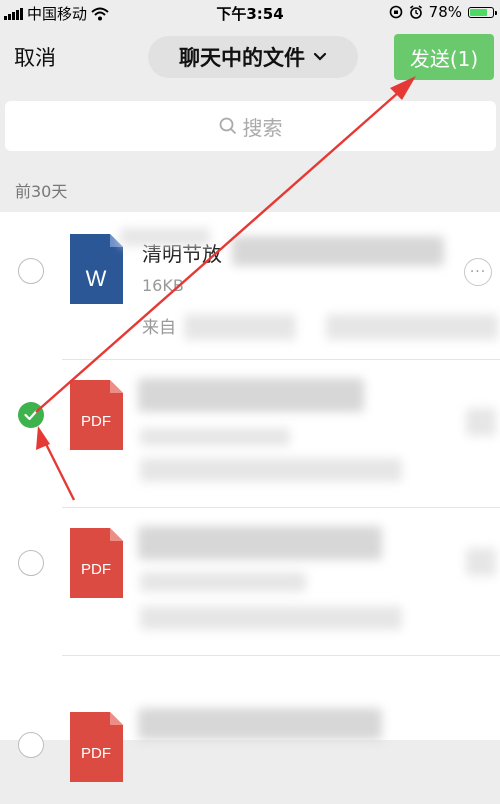 The height and width of the screenshot is (804, 500). Describe the element at coordinates (250, 13) in the screenshot. I see `status-bar: 中国移动 下午3:54 78%` at that location.